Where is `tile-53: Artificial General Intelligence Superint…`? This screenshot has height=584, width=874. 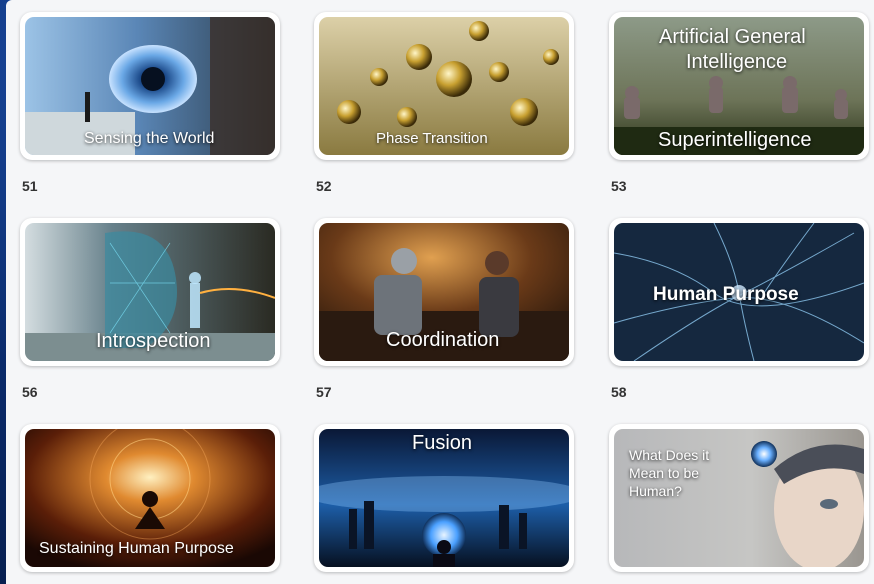
tile-53: Artificial General Intelligence Superint… is located at coordinates (739, 86).